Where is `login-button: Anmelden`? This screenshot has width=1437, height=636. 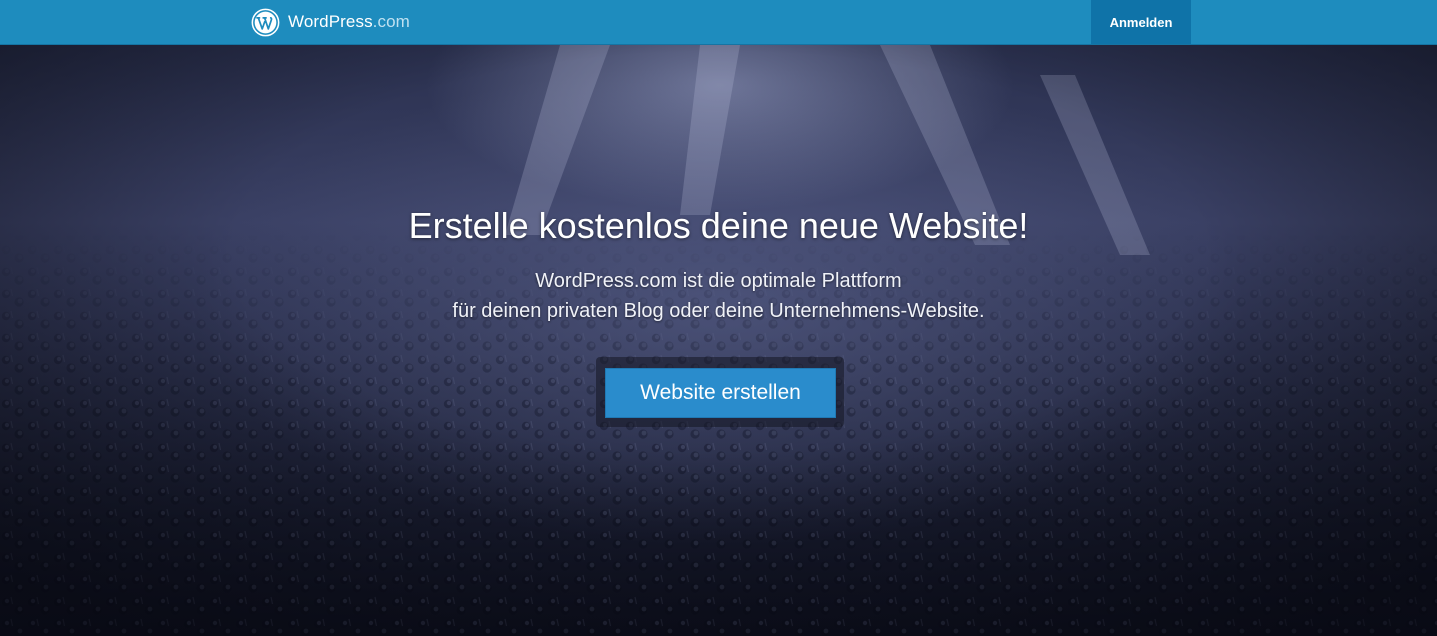 login-button: Anmelden is located at coordinates (1141, 22).